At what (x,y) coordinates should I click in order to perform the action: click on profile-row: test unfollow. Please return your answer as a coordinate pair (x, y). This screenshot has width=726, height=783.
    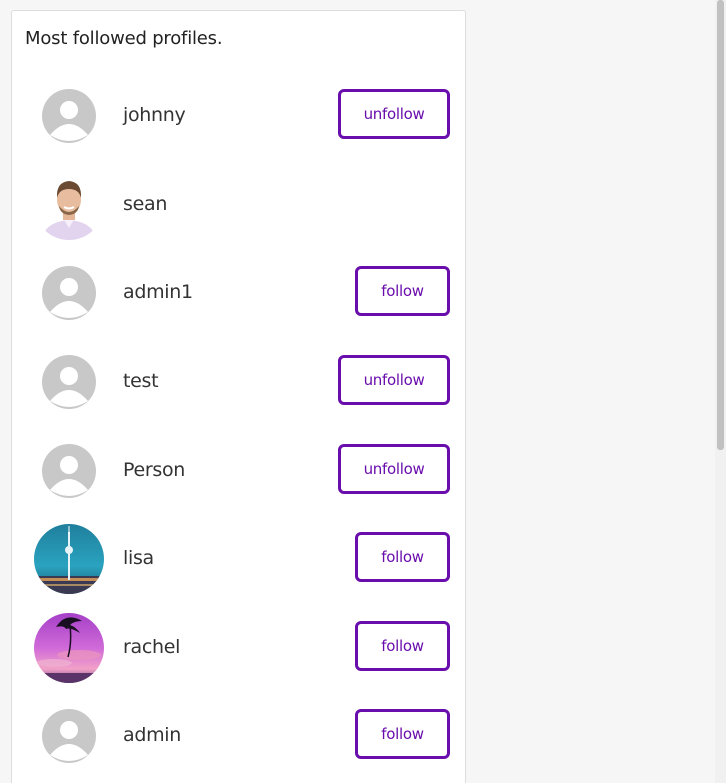
    Looking at the image, I should click on (238, 374).